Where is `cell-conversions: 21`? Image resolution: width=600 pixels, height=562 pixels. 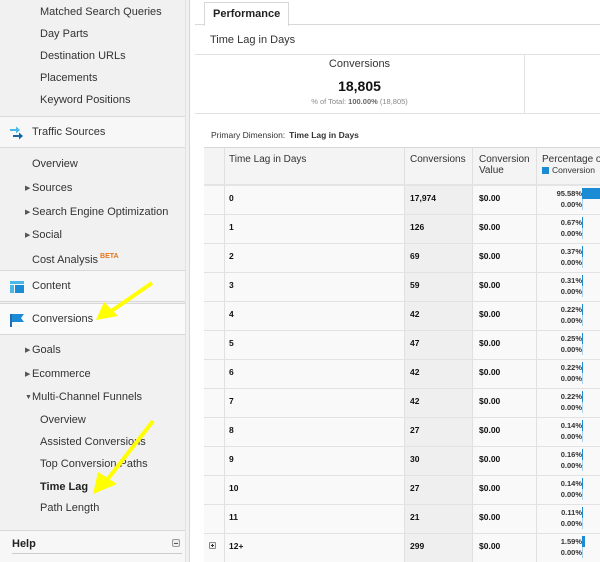
cell-conversions: 21 is located at coordinates (415, 517).